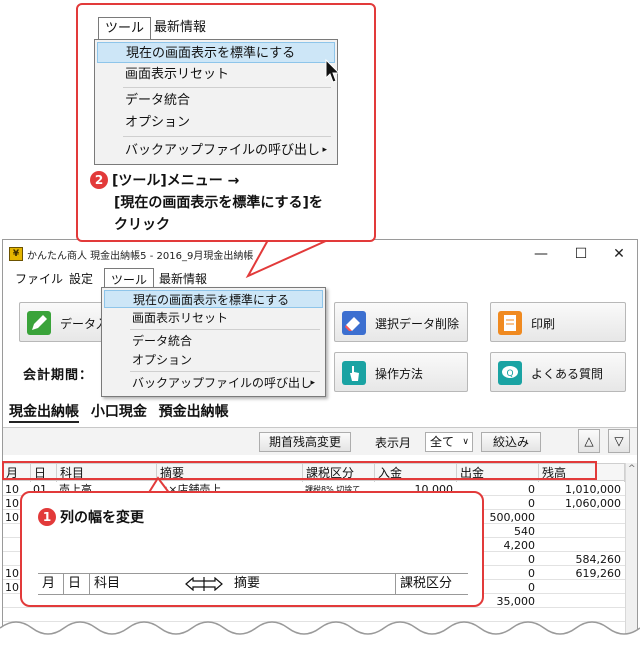 The height and width of the screenshot is (653, 640). I want to click on menuitem-options: オプション, so click(213, 360).